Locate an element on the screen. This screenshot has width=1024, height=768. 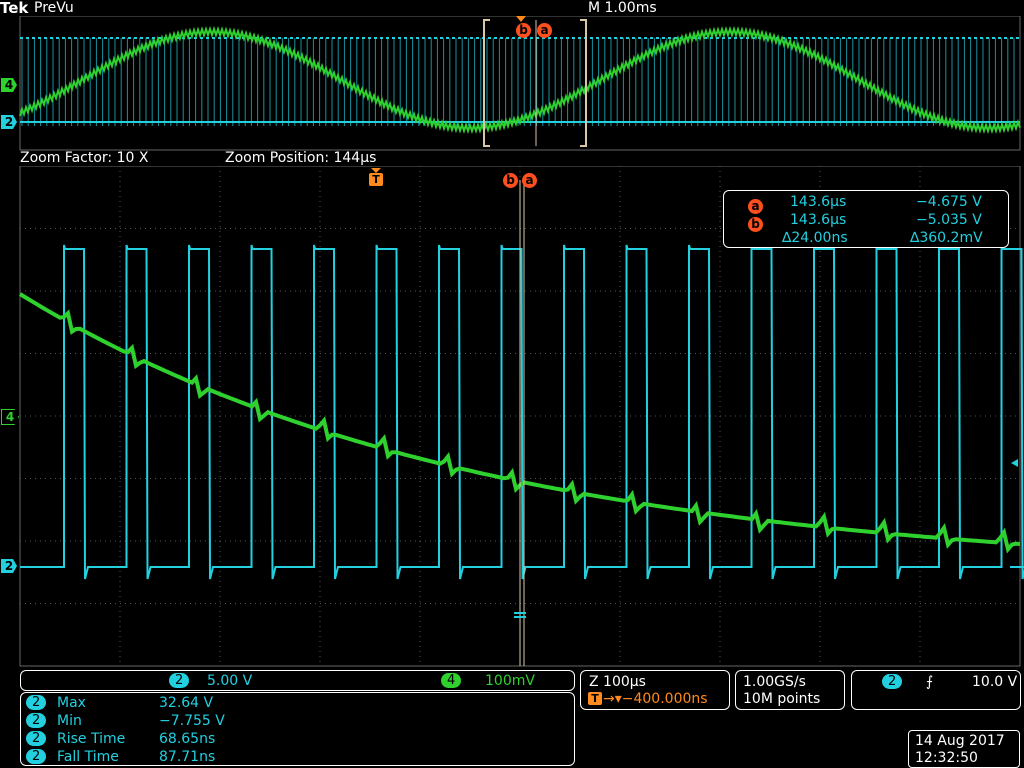
date-label: 14 Aug 2017 is located at coordinates (960, 741).